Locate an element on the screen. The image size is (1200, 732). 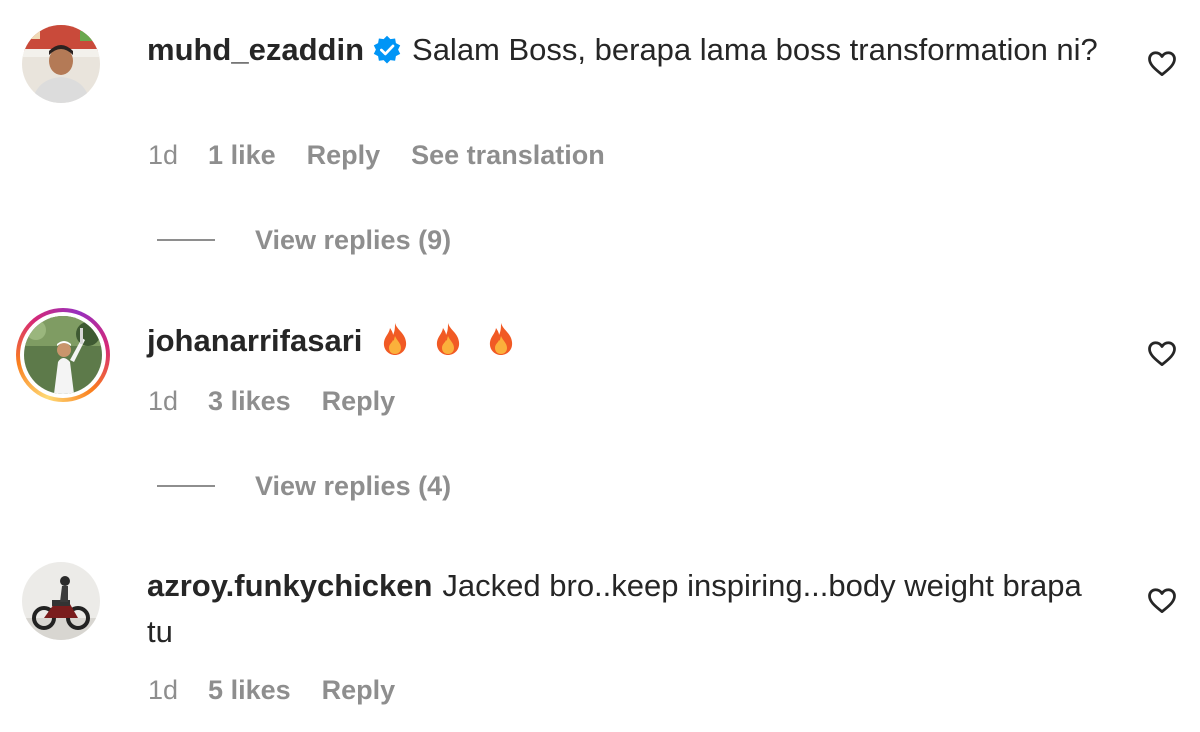
comment-meta: 1d 5 likes Reply is located at coordinates (287, 690).